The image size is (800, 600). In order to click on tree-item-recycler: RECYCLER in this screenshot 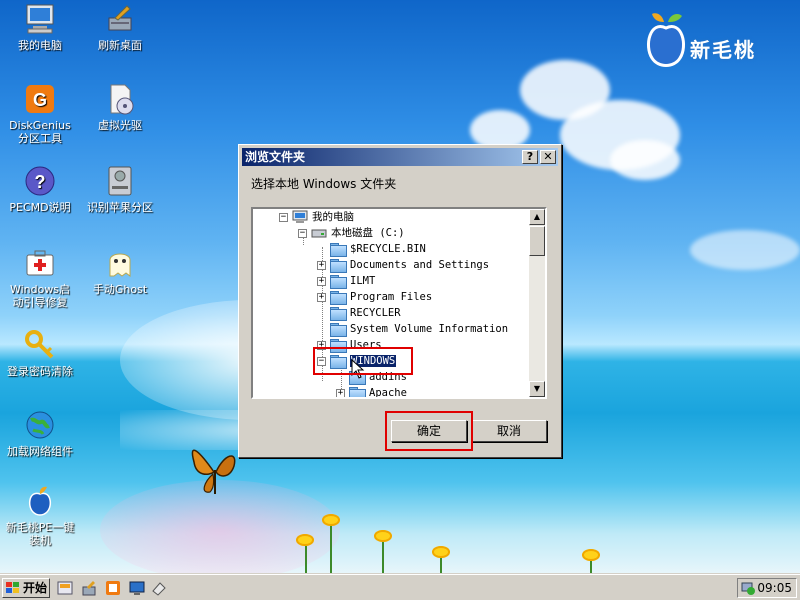, I will do `click(365, 313)`.